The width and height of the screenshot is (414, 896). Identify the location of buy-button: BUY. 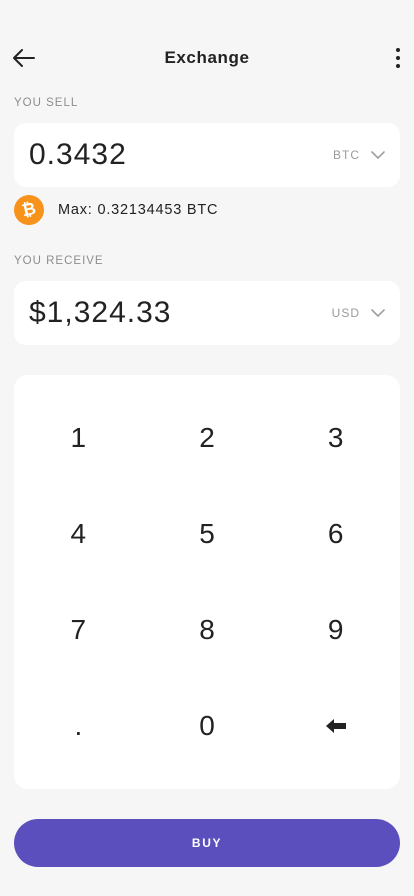
(207, 843).